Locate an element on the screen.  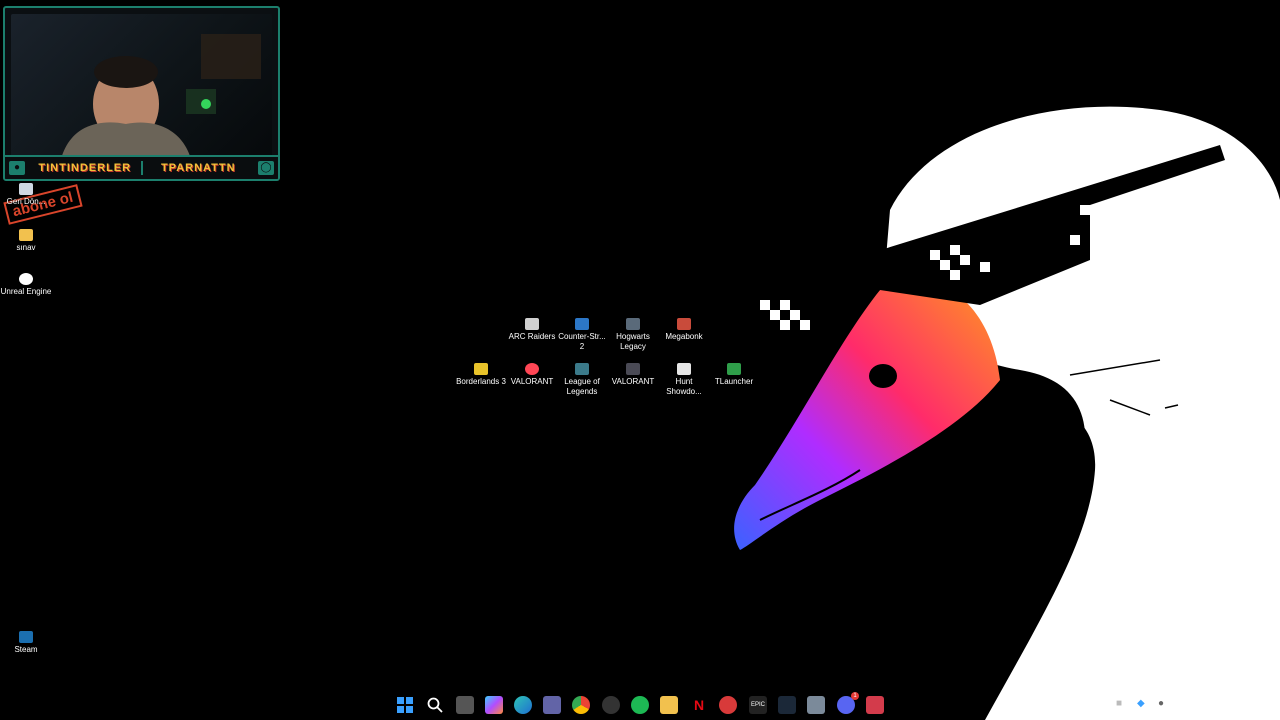
taskbar: N EPIC 1 is located at coordinates (640, 705).